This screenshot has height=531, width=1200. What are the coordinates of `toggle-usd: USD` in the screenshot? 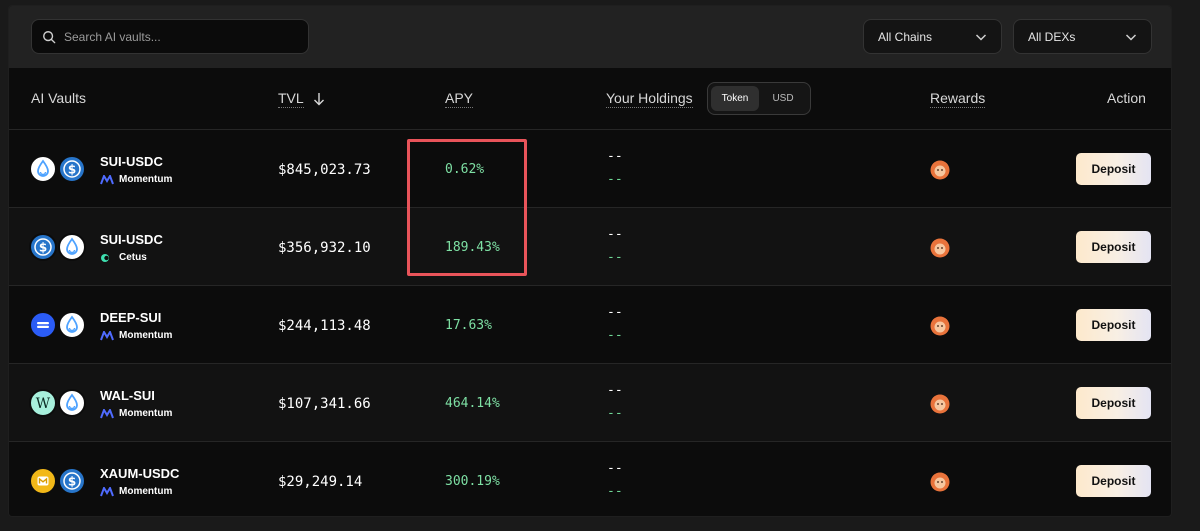 It's located at (783, 98).